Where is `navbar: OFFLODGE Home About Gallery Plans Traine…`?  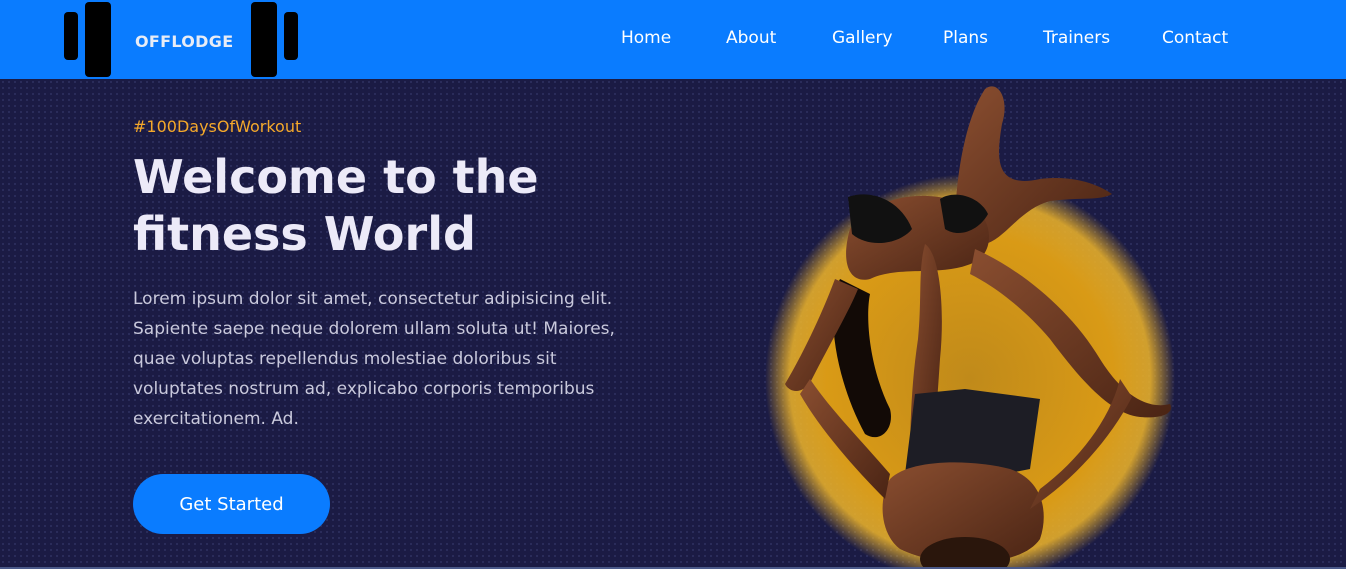 navbar: OFFLODGE Home About Gallery Plans Traine… is located at coordinates (673, 39).